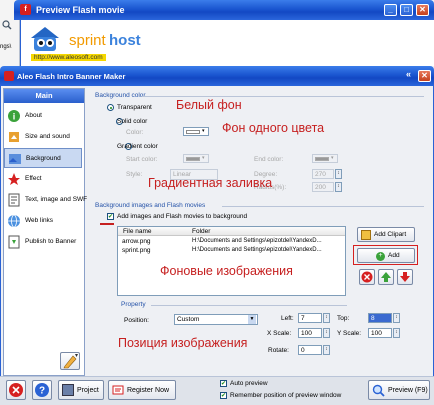 Image resolution: width=434 pixels, height=405 pixels. I want to click on row-file: arrow.png, so click(136, 241).